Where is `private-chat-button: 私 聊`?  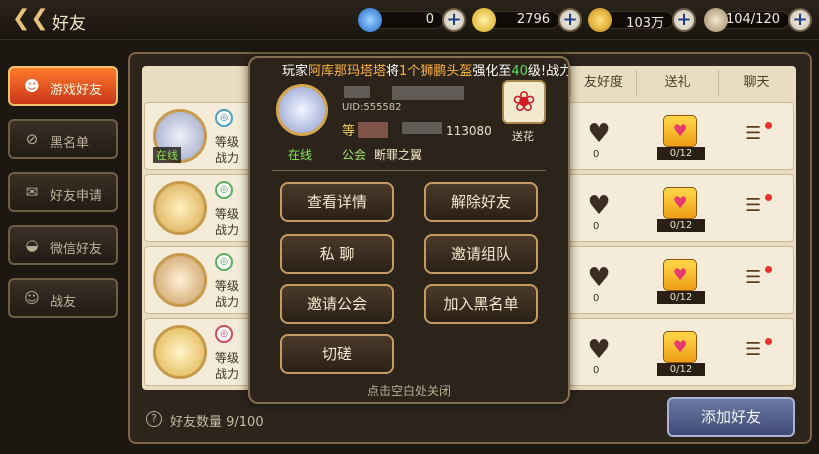 private-chat-button: 私 聊 is located at coordinates (337, 254).